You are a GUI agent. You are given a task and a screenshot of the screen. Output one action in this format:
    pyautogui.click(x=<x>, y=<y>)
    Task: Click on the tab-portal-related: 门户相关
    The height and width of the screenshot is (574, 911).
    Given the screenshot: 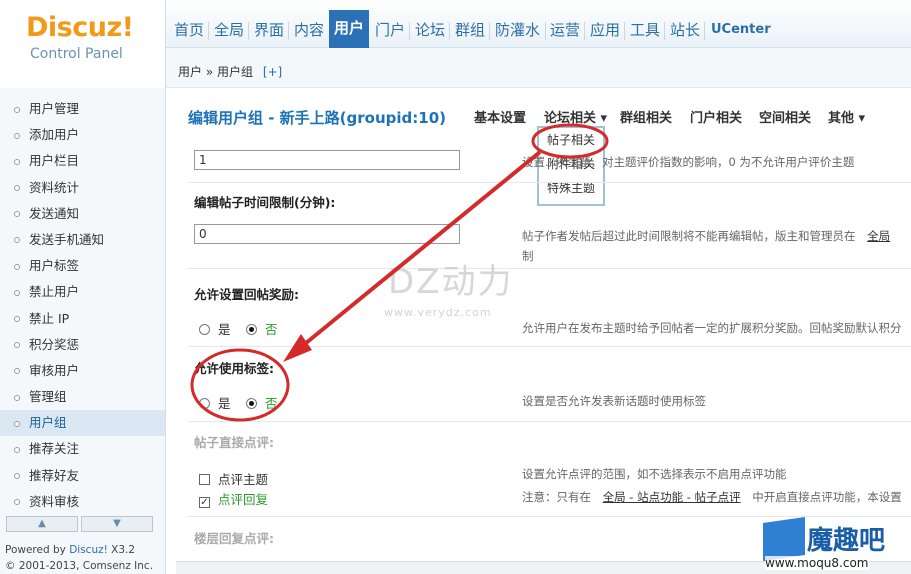 What is the action you would take?
    pyautogui.click(x=716, y=116)
    